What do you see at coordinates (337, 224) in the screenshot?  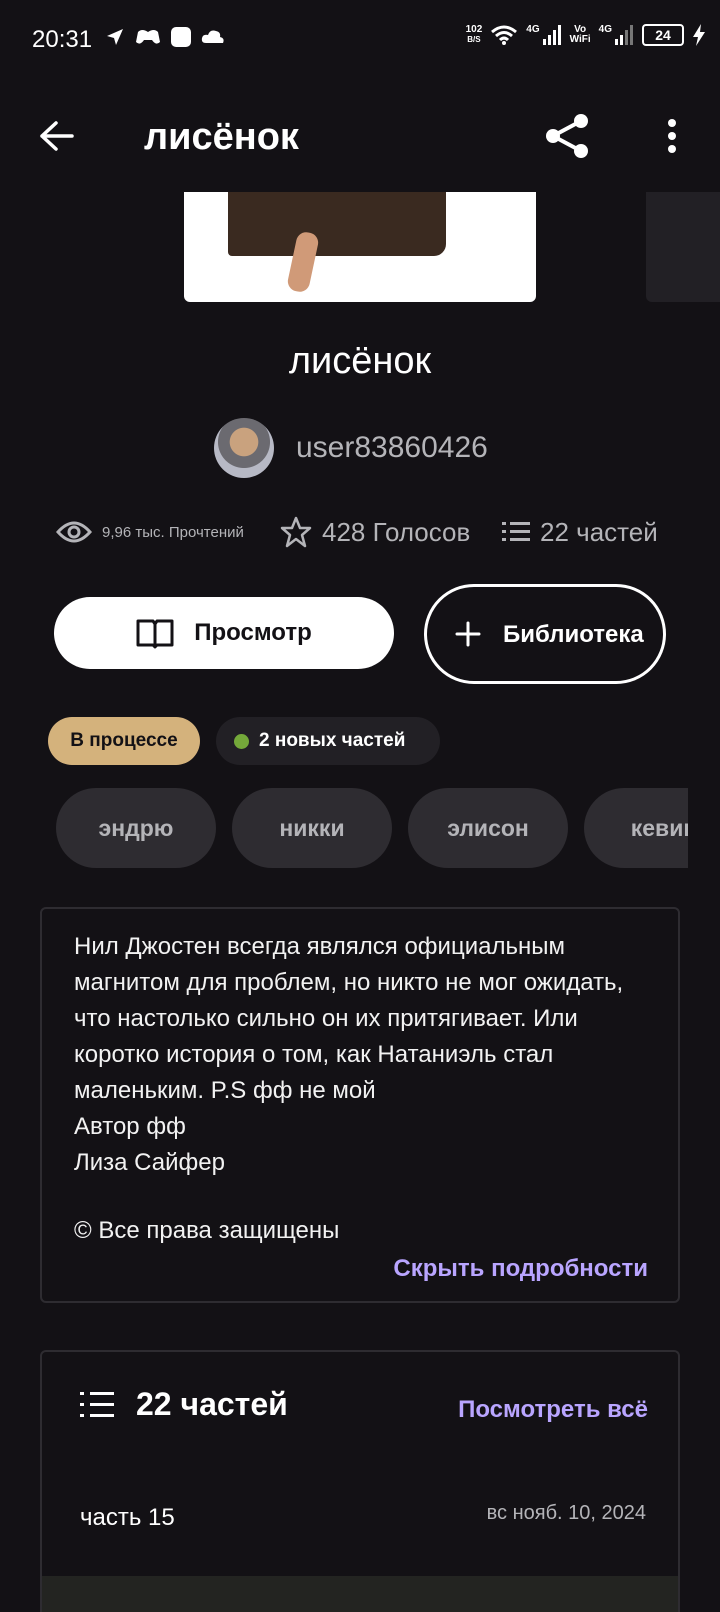 I see `cover-figure` at bounding box center [337, 224].